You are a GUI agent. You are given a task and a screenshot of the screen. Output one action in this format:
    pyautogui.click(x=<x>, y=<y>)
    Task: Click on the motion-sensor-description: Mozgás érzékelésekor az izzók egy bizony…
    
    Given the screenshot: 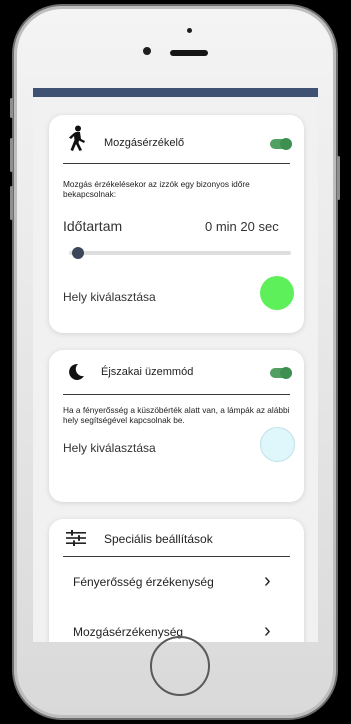 What is the action you would take?
    pyautogui.click(x=156, y=189)
    